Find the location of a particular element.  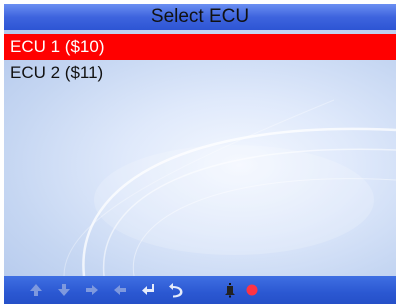

ecu-list-item-2: ECU 2 ($11) is located at coordinates (200, 73).